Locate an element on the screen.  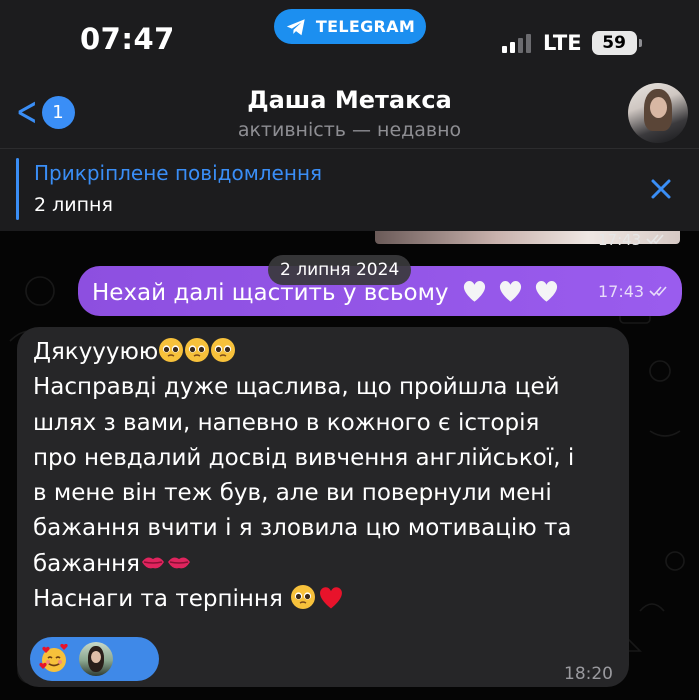
battery-icon: 59 is located at coordinates (616, 43).